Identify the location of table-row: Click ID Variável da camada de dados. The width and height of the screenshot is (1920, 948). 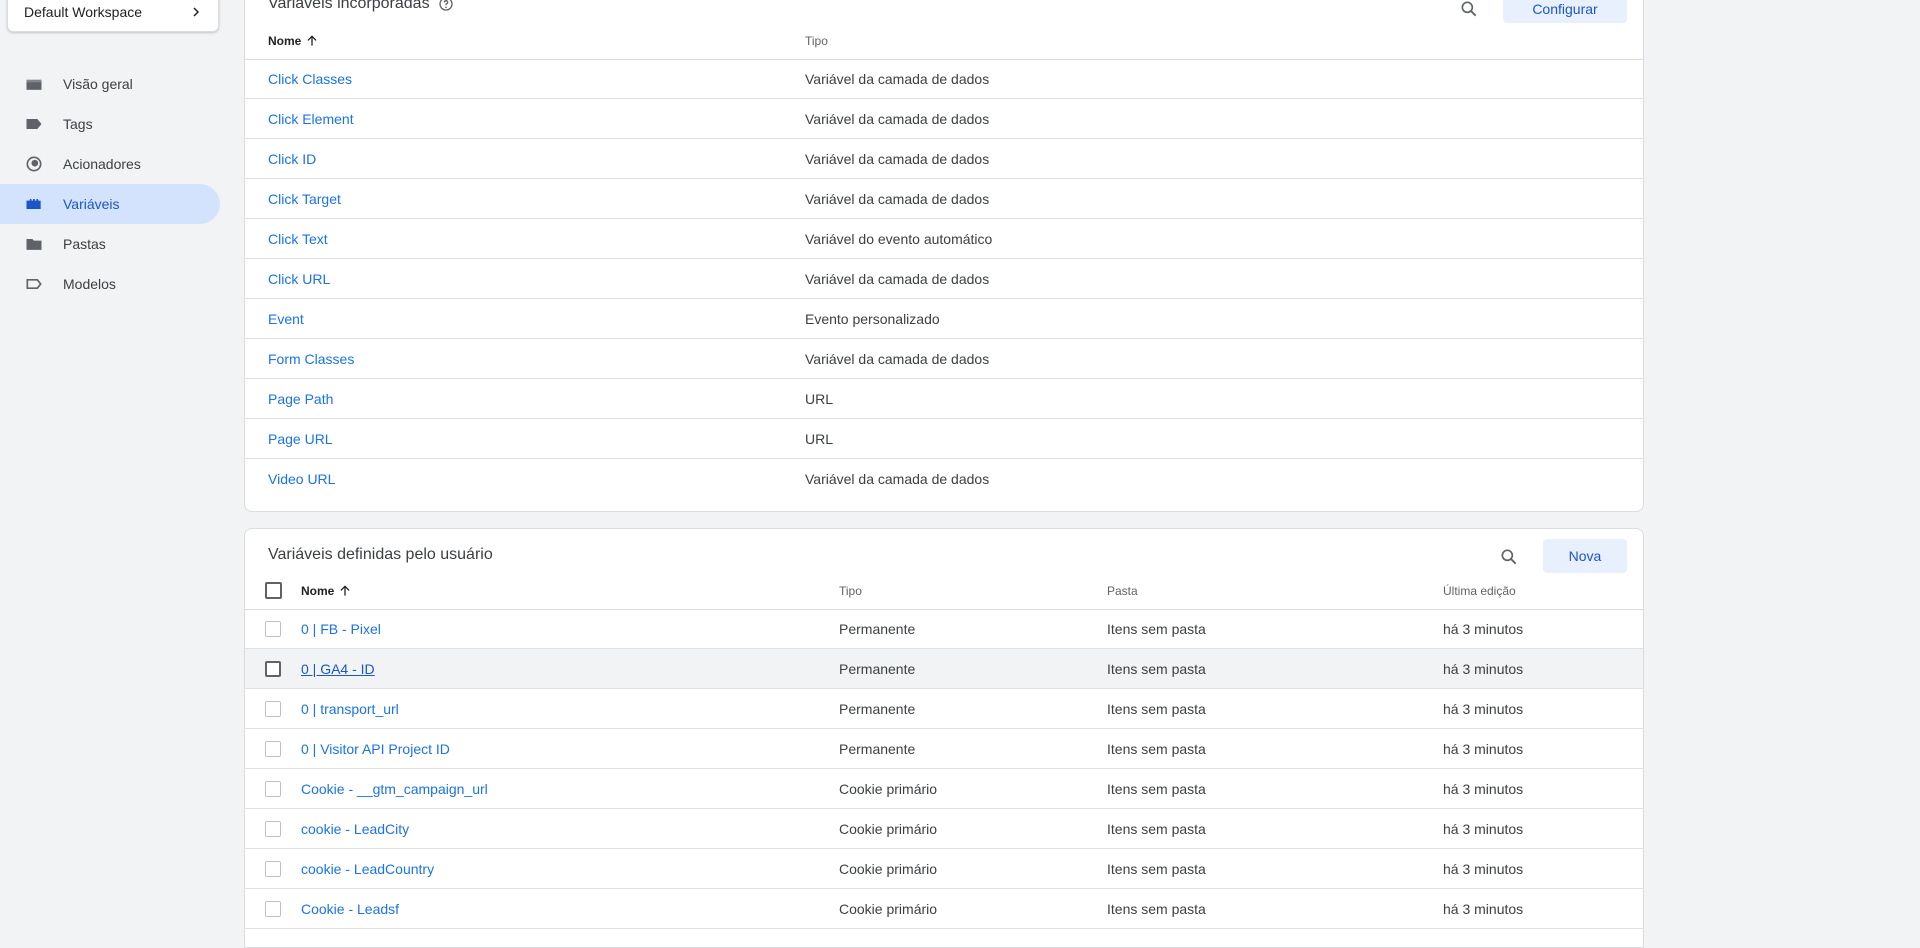
(944, 159).